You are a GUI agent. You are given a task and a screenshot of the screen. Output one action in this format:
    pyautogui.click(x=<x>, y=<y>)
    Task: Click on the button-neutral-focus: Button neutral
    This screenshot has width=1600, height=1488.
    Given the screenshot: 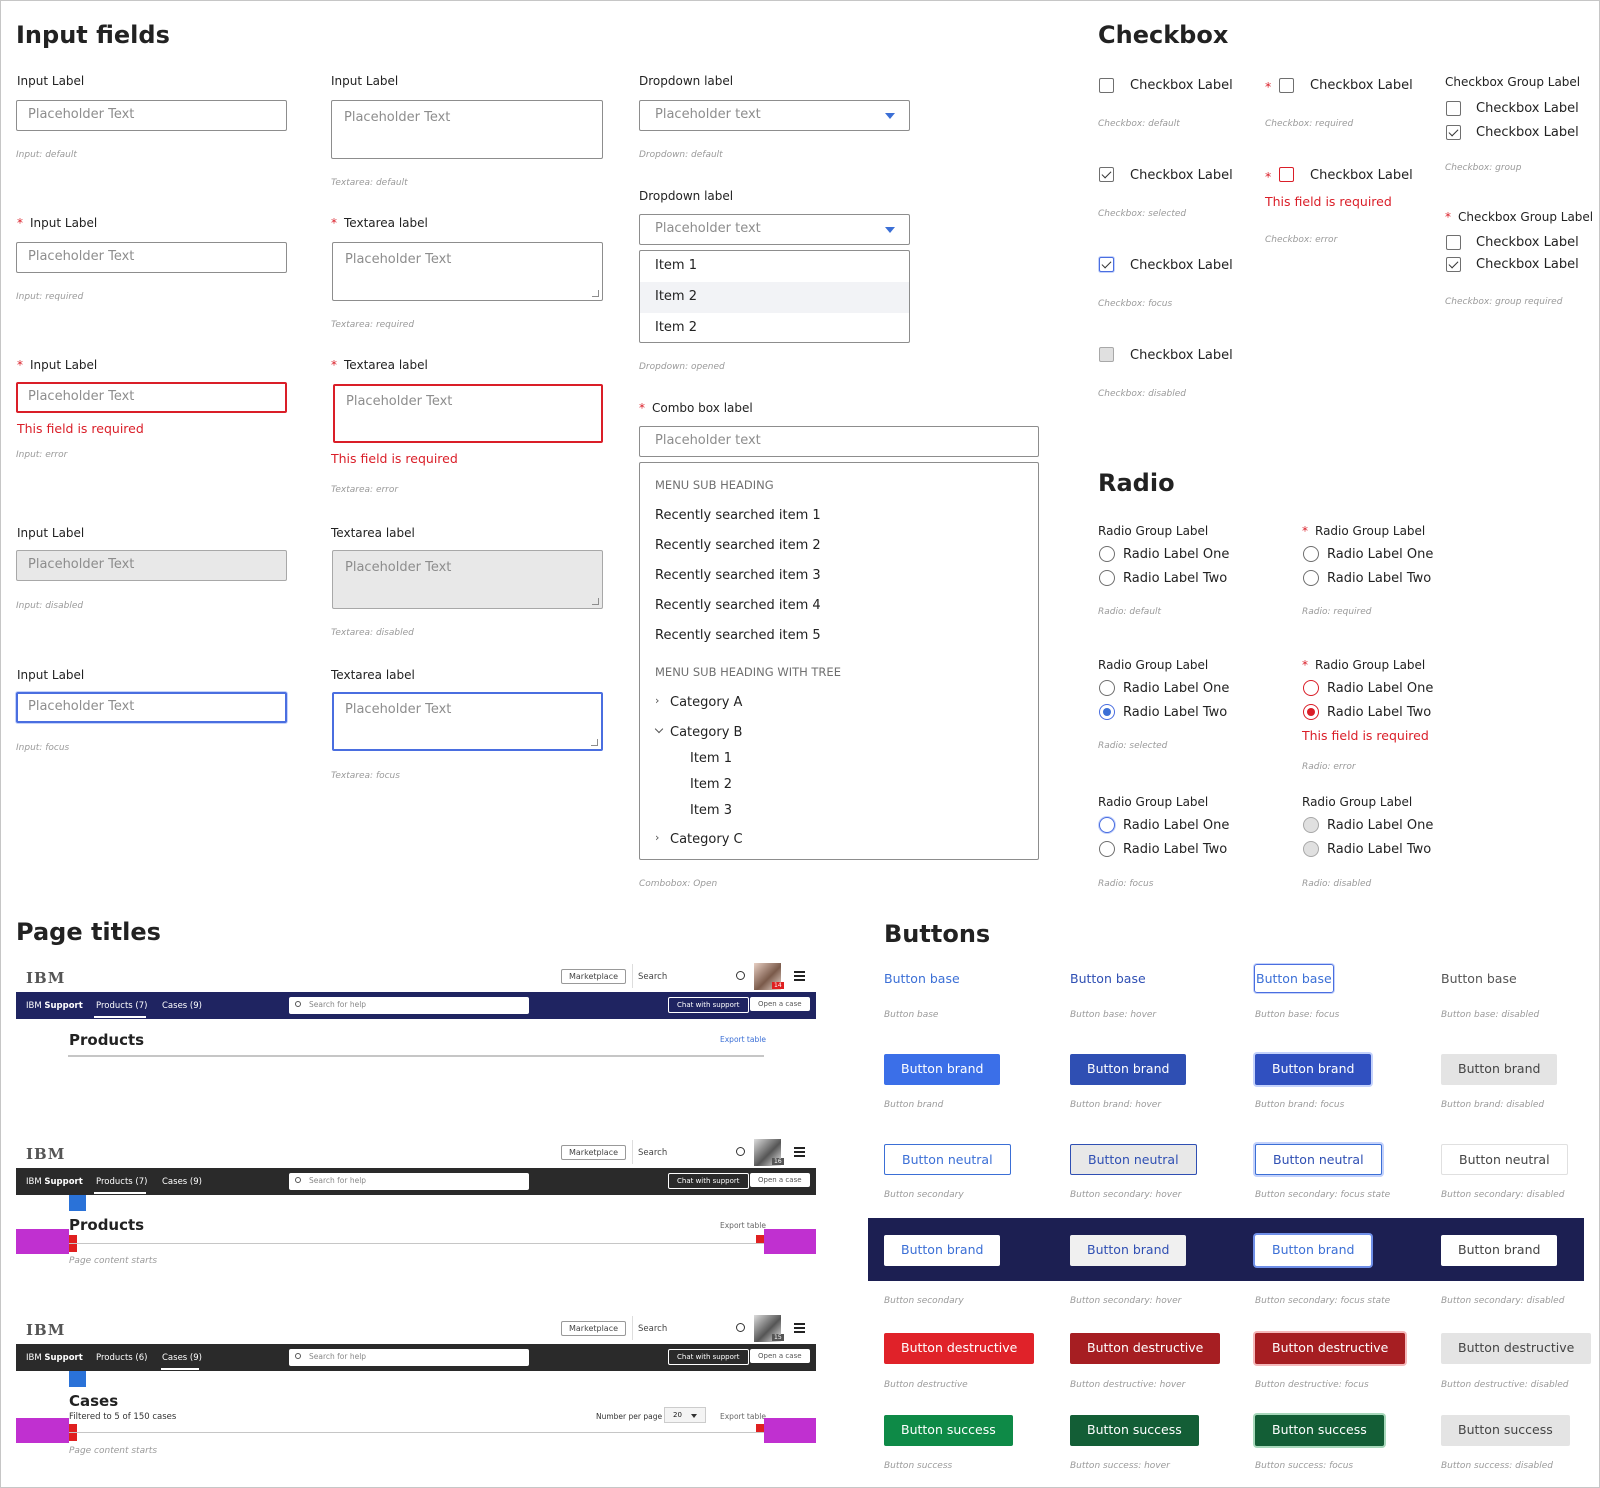 What is the action you would take?
    pyautogui.click(x=1318, y=1159)
    